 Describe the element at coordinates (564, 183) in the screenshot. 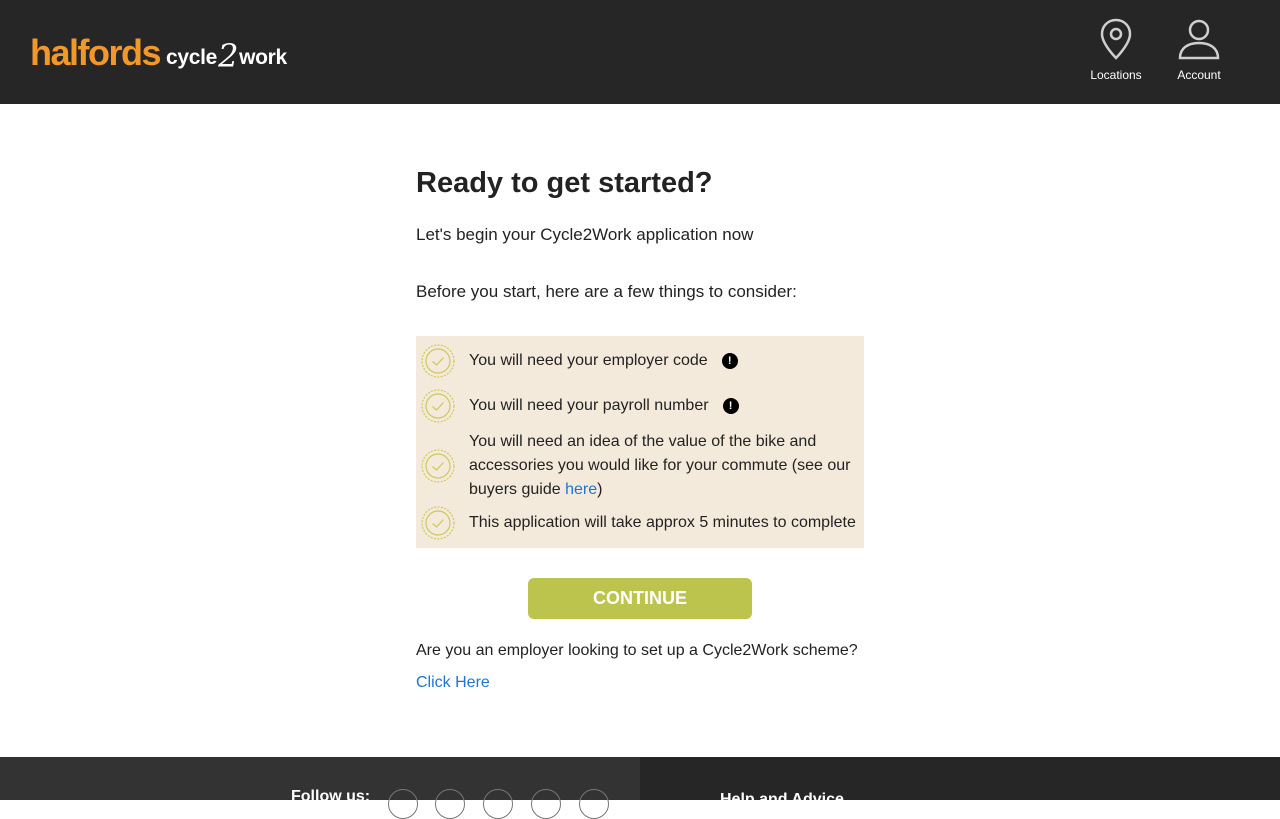

I see `page-title: Ready to get started?` at that location.